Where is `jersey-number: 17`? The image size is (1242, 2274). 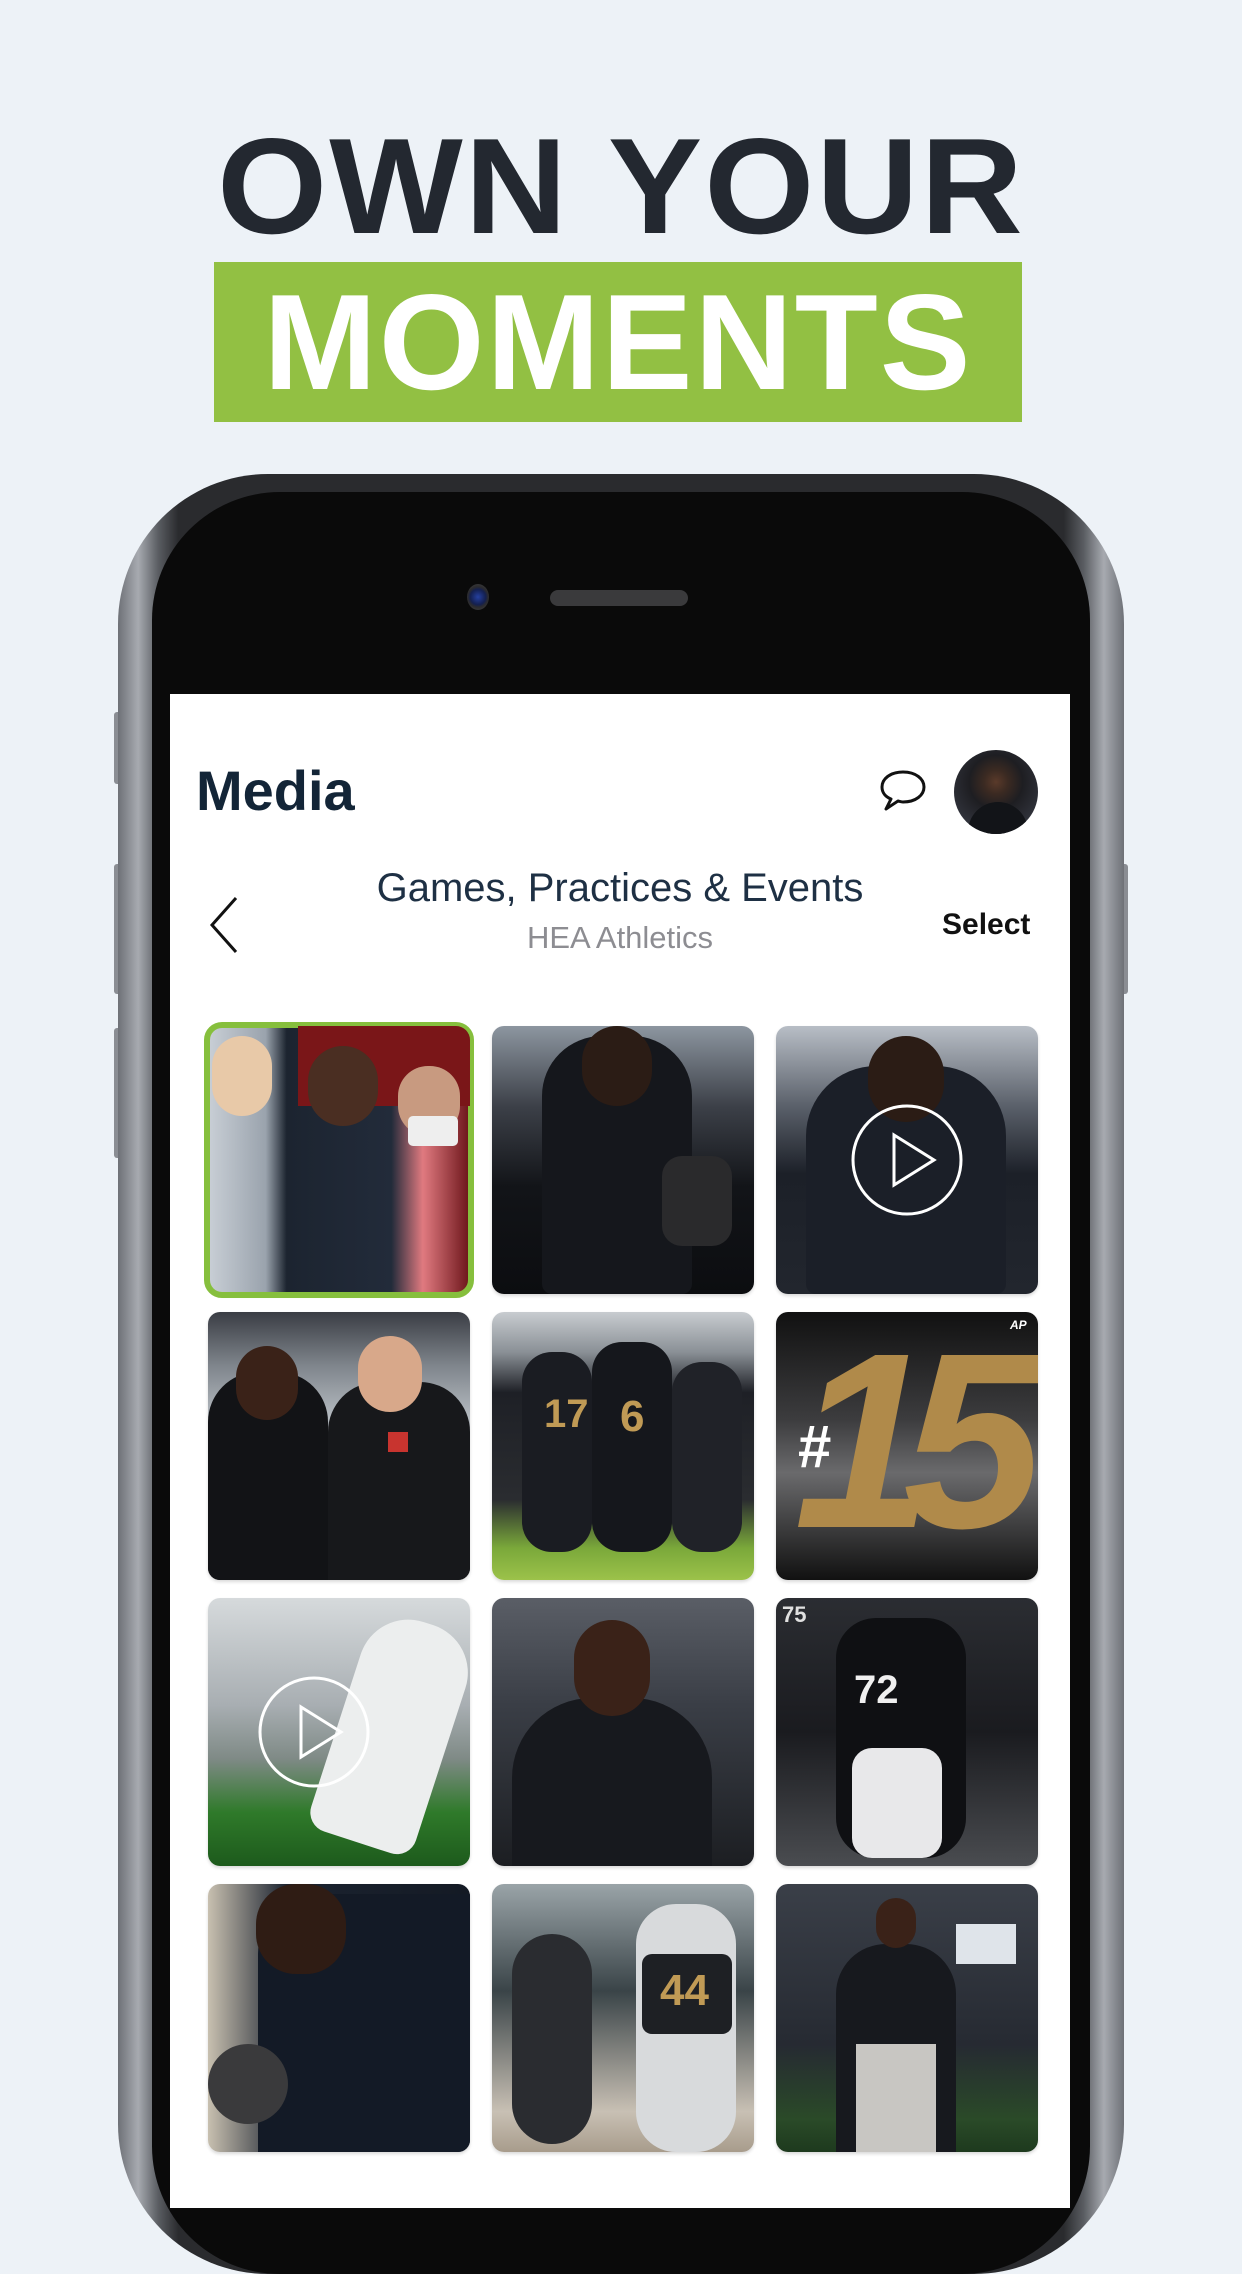 jersey-number: 17 is located at coordinates (566, 1414).